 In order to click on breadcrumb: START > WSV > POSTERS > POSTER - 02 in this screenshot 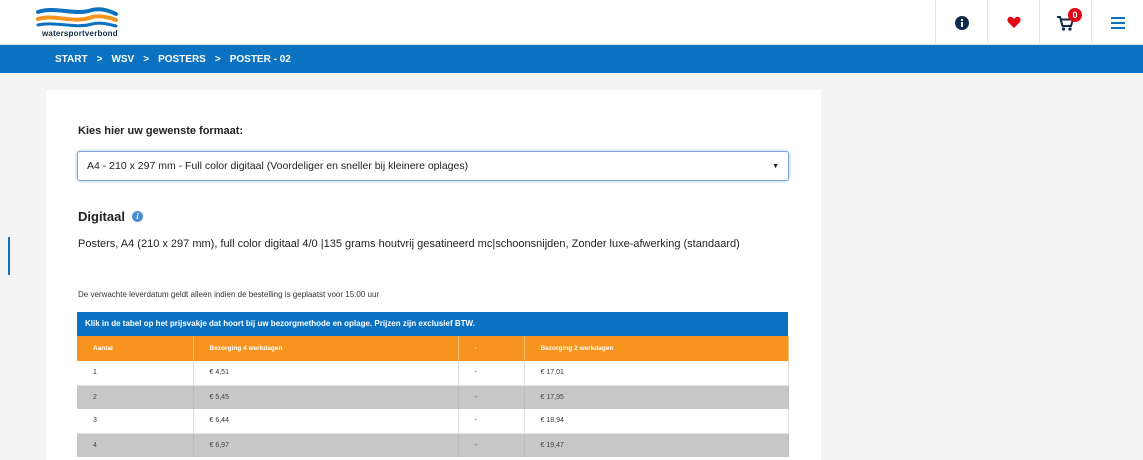, I will do `click(571, 59)`.